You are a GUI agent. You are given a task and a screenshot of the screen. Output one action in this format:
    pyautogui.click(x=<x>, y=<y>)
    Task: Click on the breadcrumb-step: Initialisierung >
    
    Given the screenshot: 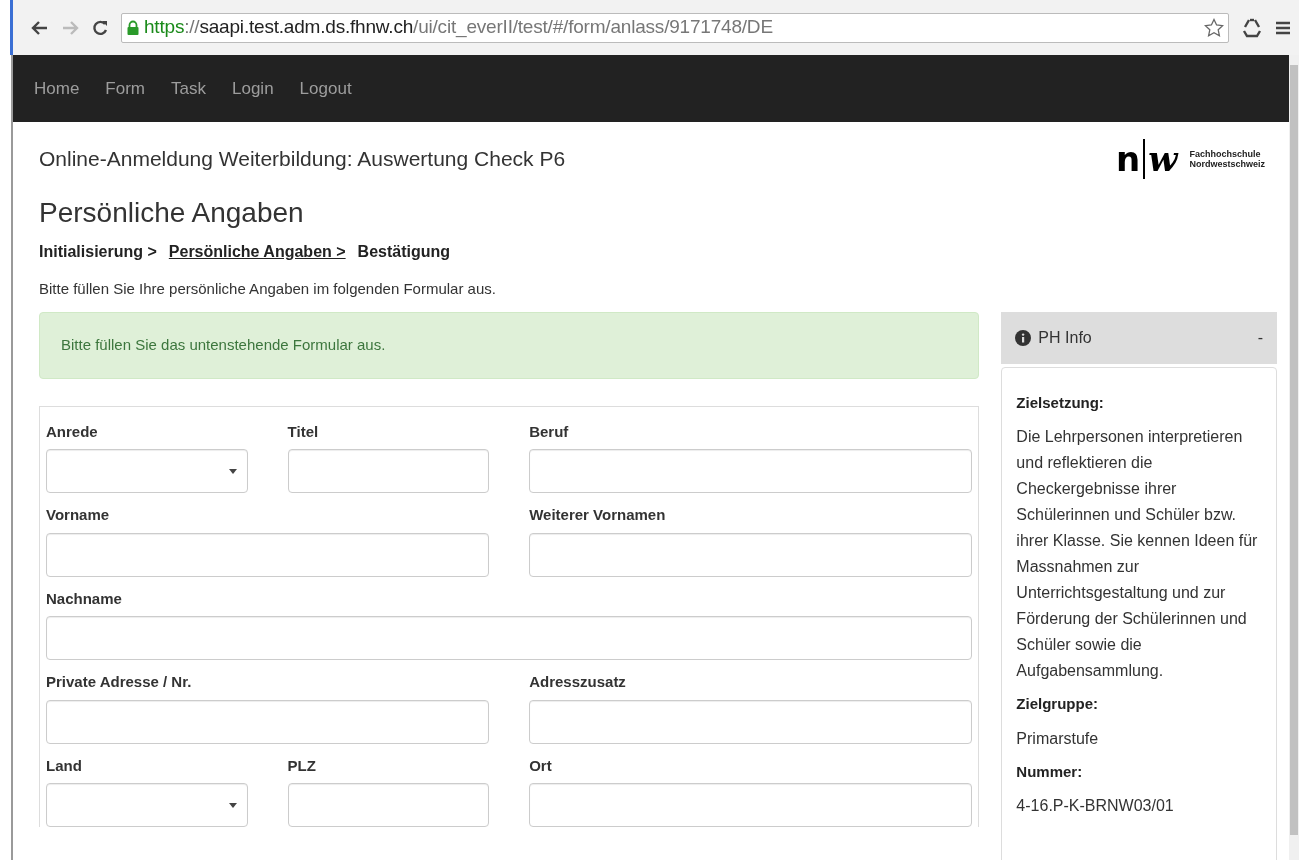 What is the action you would take?
    pyautogui.click(x=98, y=252)
    